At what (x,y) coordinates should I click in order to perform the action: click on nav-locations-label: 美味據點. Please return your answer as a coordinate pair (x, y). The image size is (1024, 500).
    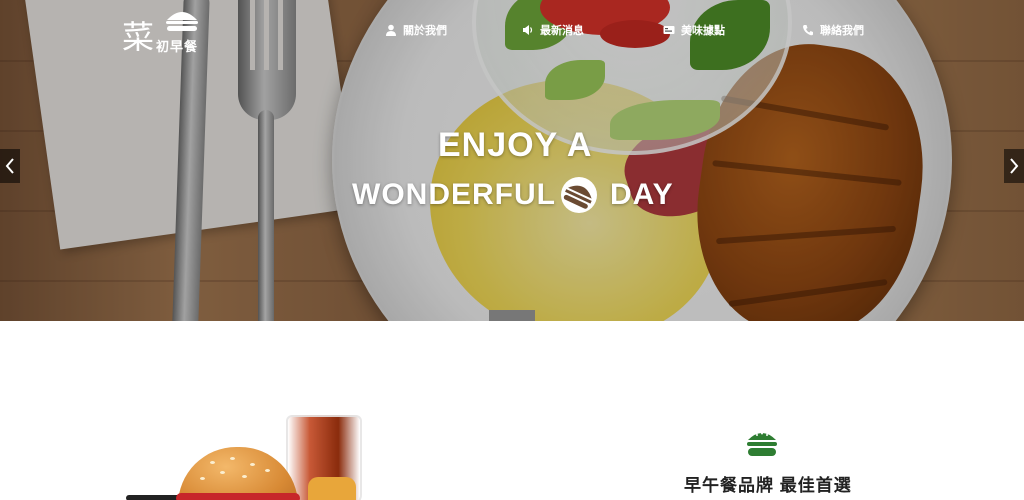
    Looking at the image, I should click on (703, 31).